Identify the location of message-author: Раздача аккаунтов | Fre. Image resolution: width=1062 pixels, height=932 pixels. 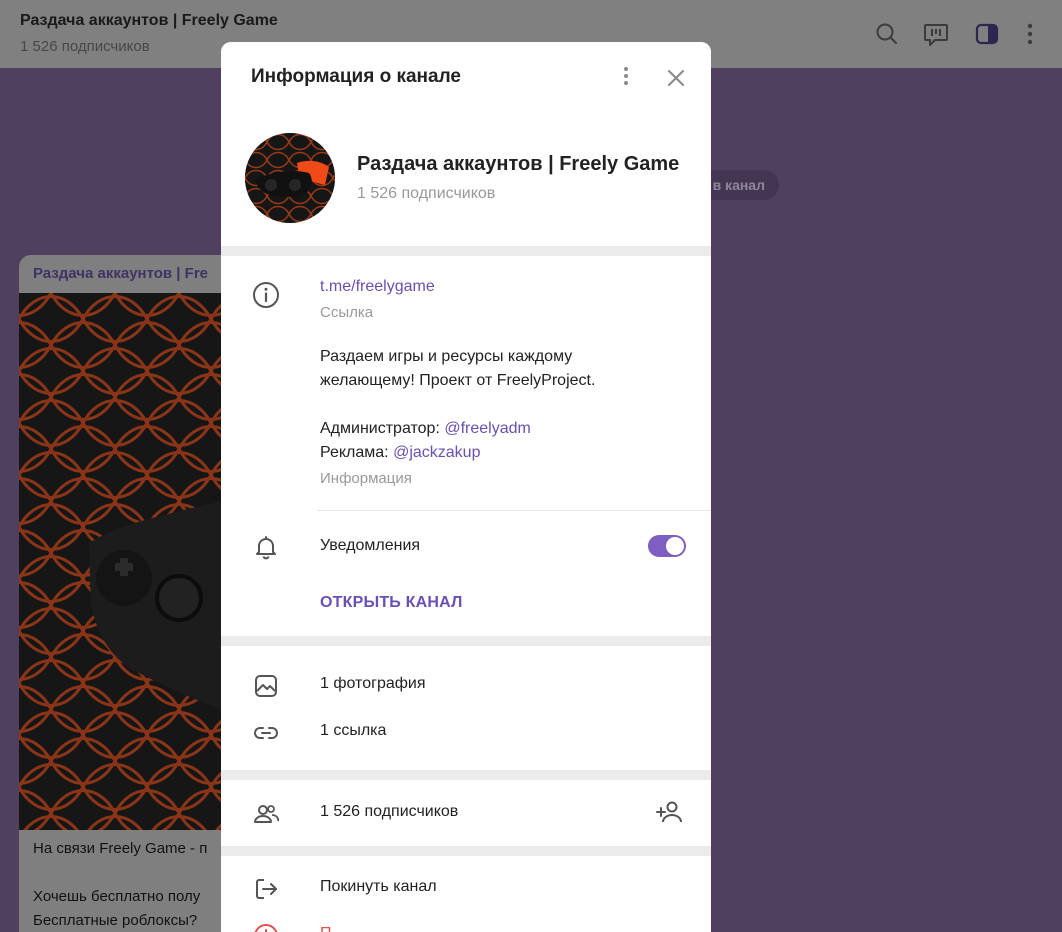
(120, 273).